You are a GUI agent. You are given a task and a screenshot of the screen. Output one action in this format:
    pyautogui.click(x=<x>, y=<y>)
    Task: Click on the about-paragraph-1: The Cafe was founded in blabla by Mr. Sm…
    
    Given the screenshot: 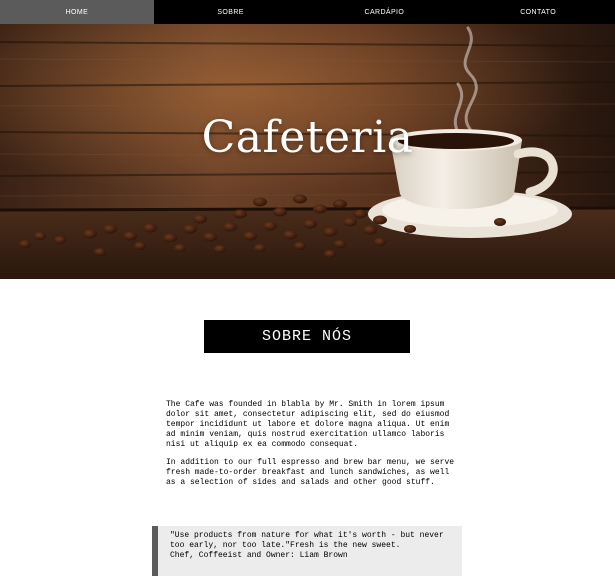 What is the action you would take?
    pyautogui.click(x=308, y=424)
    